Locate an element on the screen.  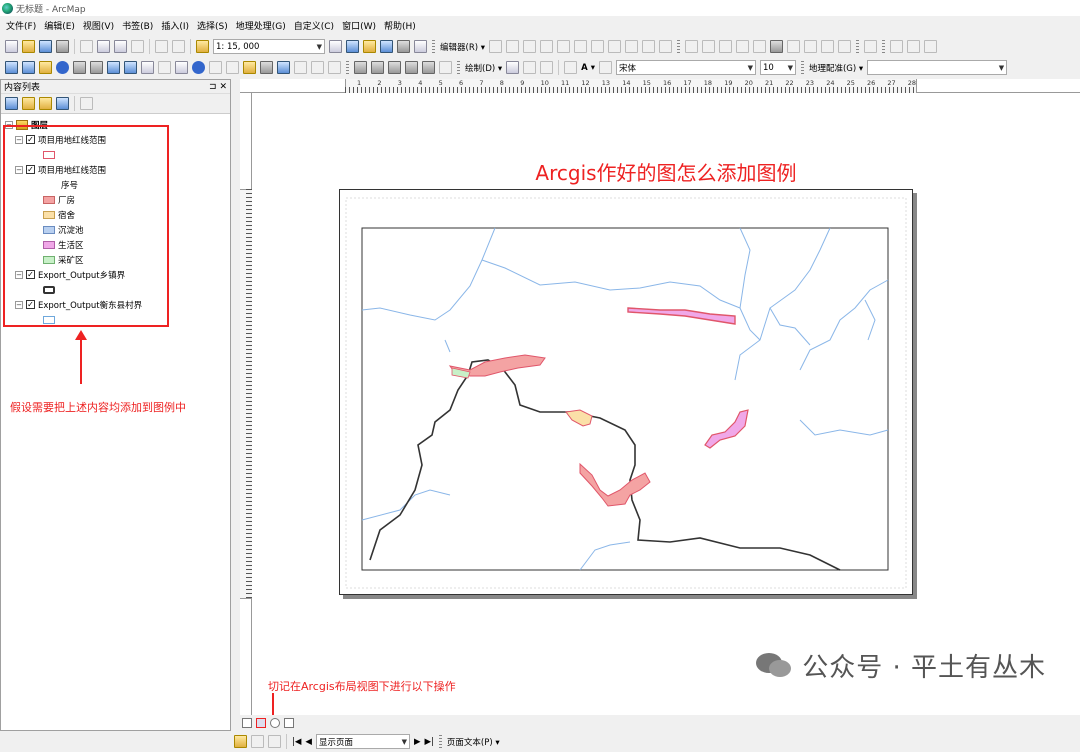
layout-pan-icon is located at coordinates (394, 67).